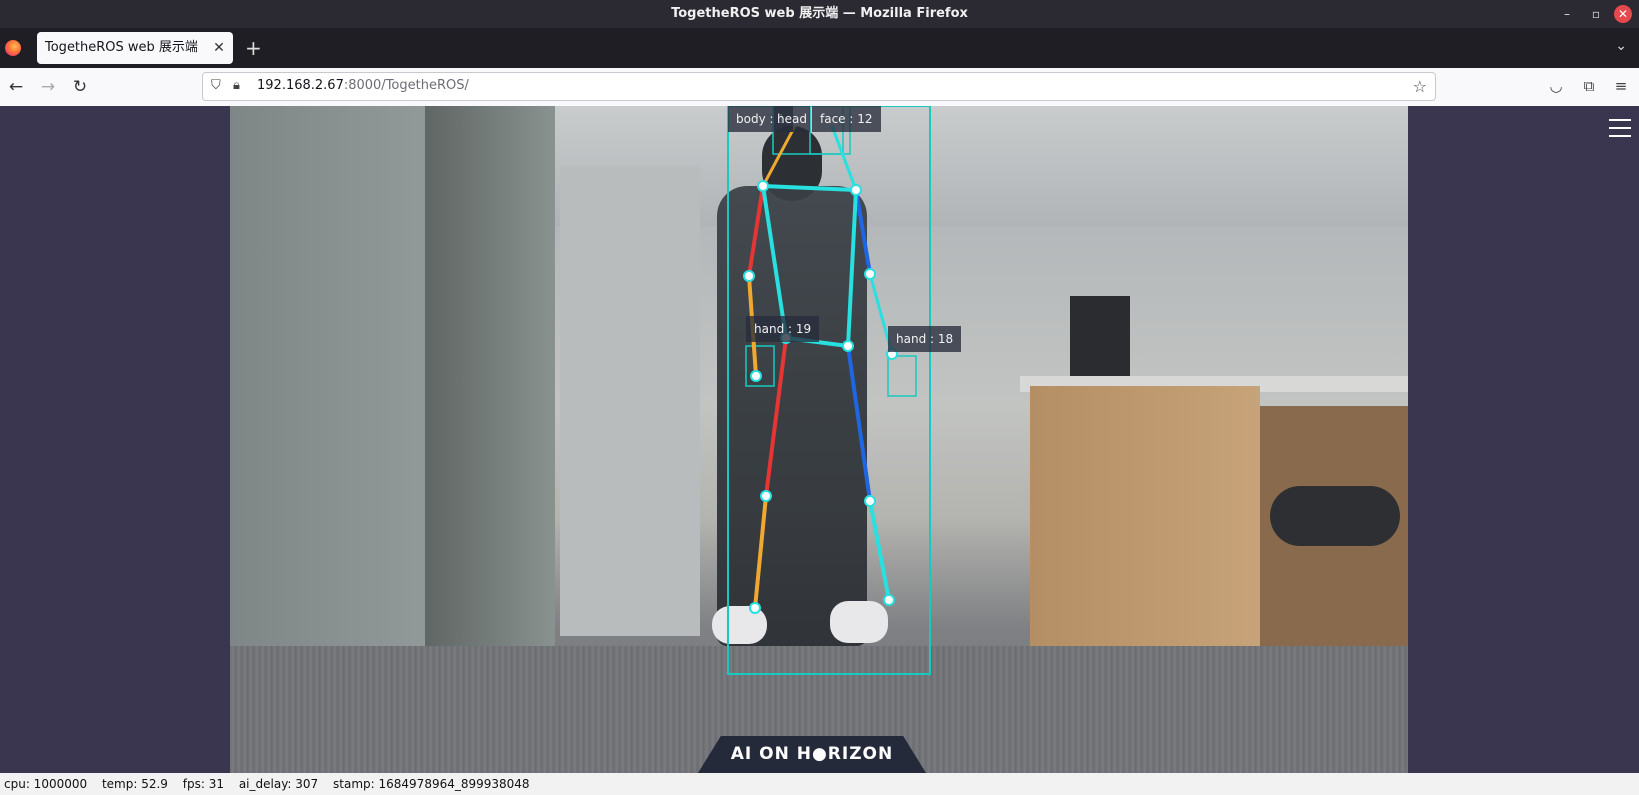 This screenshot has height=795, width=1639. I want to click on horizon-logo: AI ON H●RIZON, so click(812, 754).